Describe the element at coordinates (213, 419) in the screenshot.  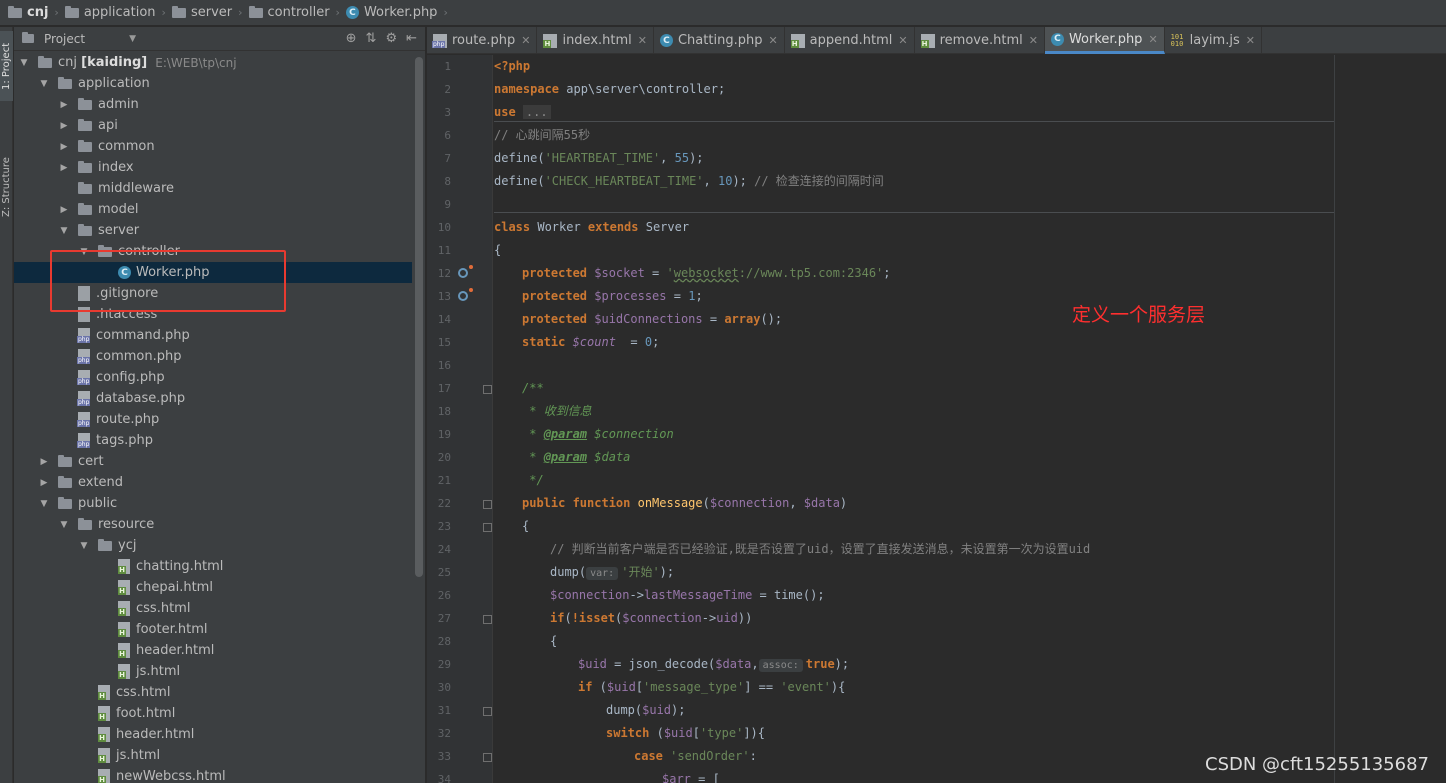
I see `tree-item-route-php: route.php` at that location.